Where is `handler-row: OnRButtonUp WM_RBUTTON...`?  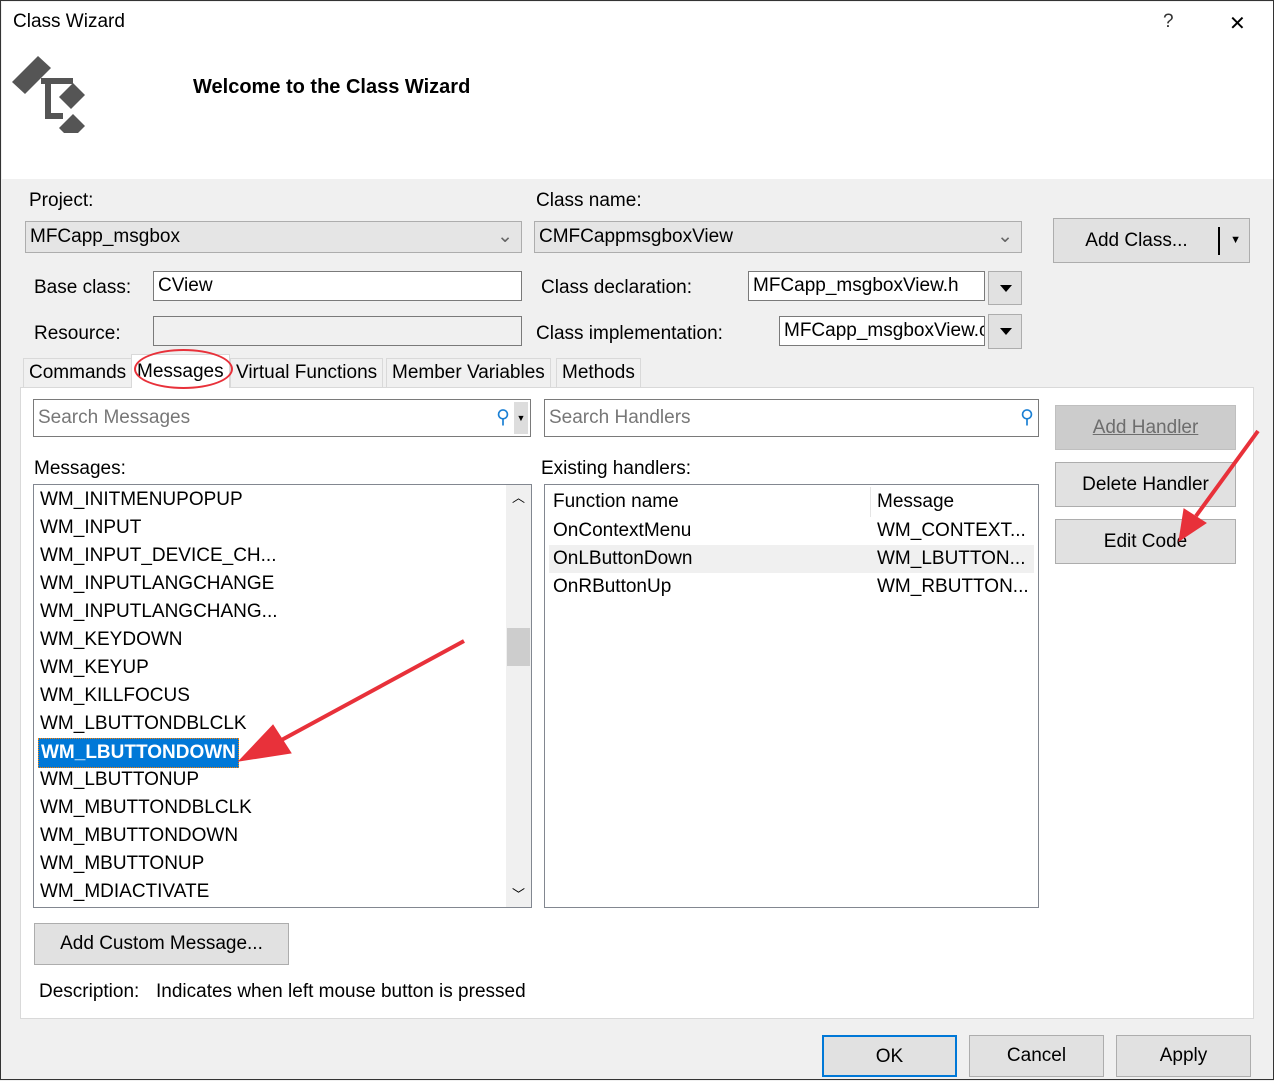 handler-row: OnRButtonUp WM_RBUTTON... is located at coordinates (791, 587).